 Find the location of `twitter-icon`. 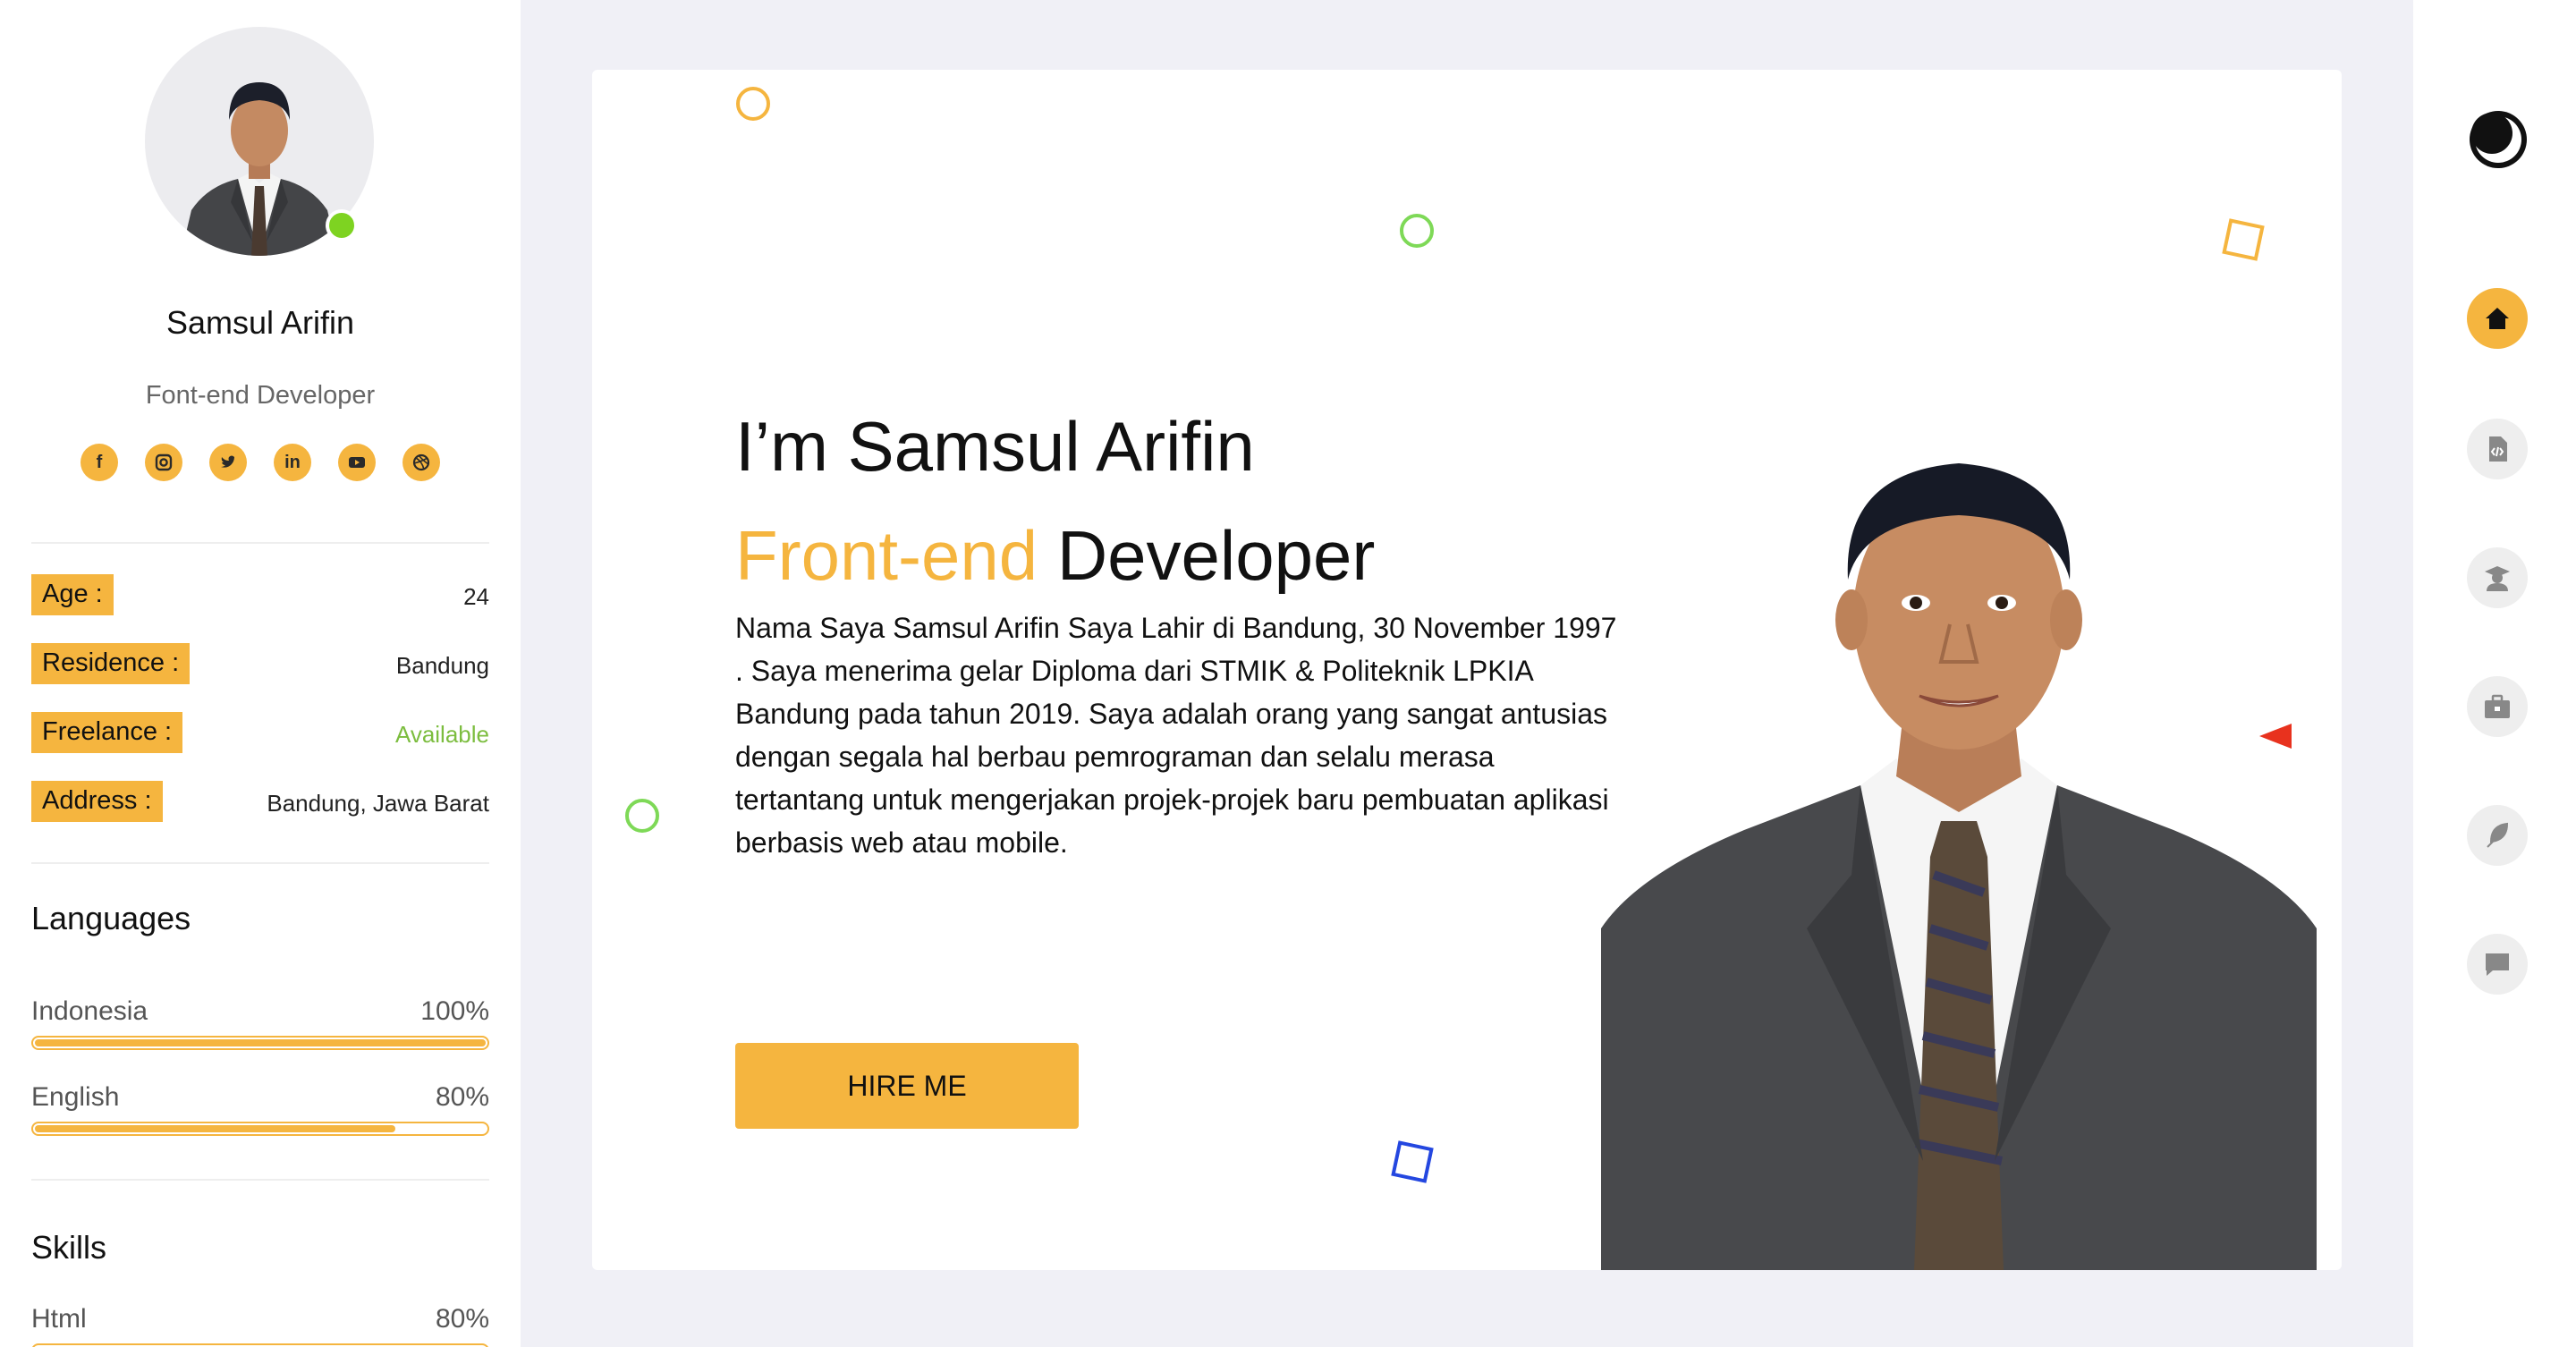

twitter-icon is located at coordinates (228, 462).